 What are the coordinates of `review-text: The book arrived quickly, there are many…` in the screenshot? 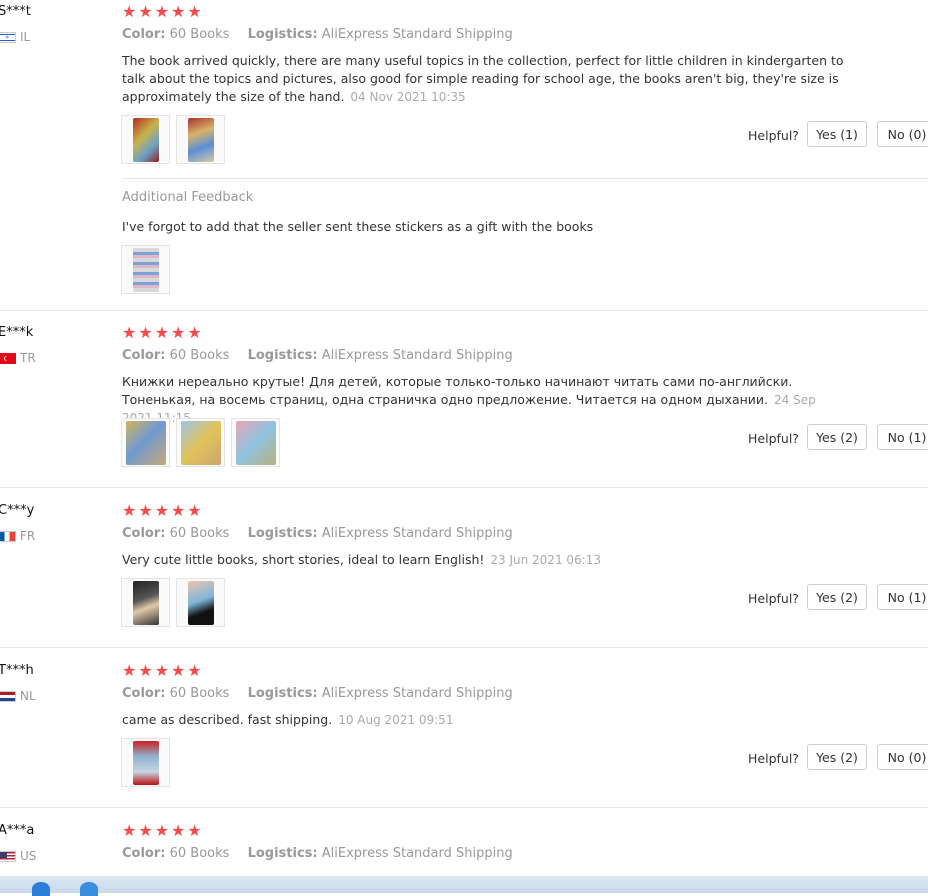 It's located at (483, 78).